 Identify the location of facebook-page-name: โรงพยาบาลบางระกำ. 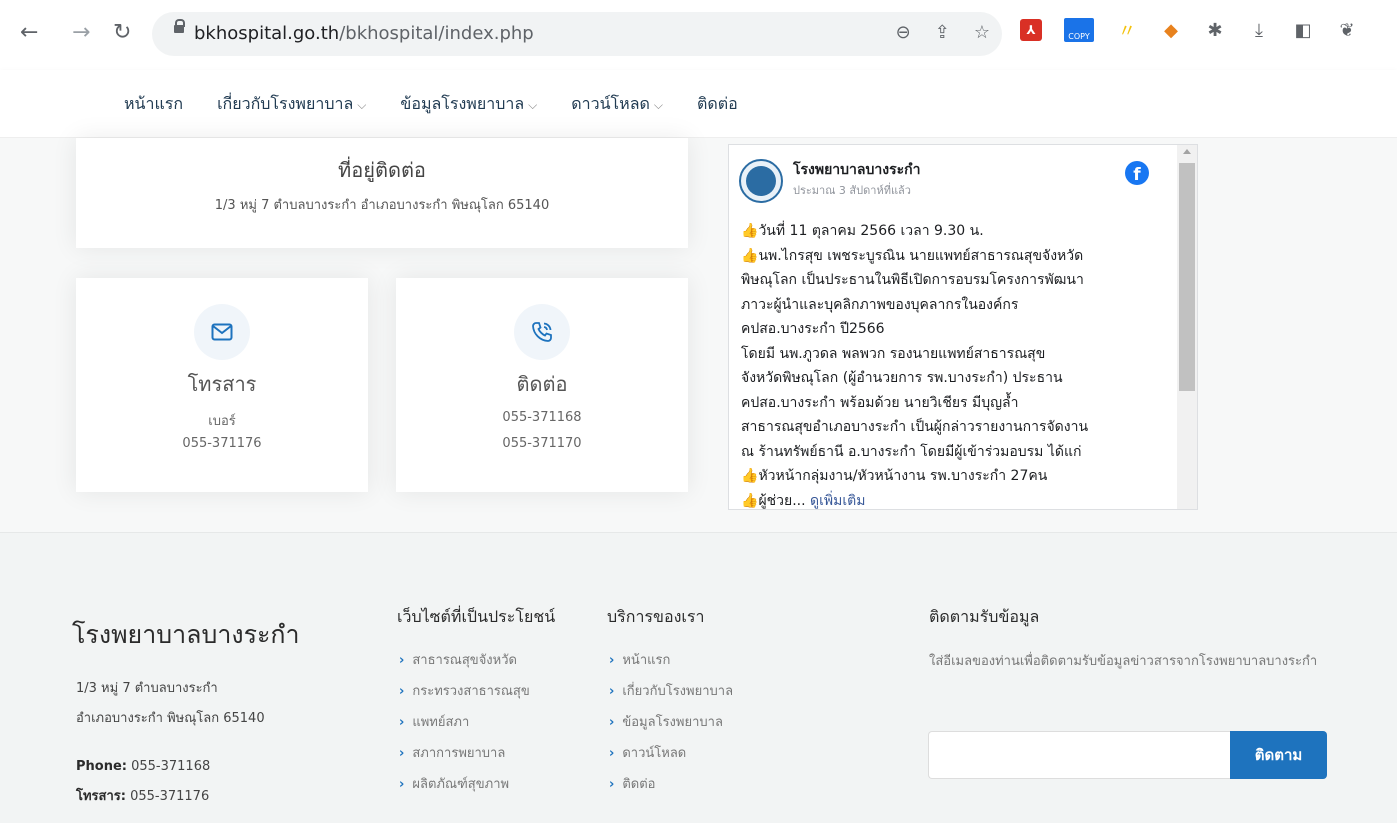
(856, 170).